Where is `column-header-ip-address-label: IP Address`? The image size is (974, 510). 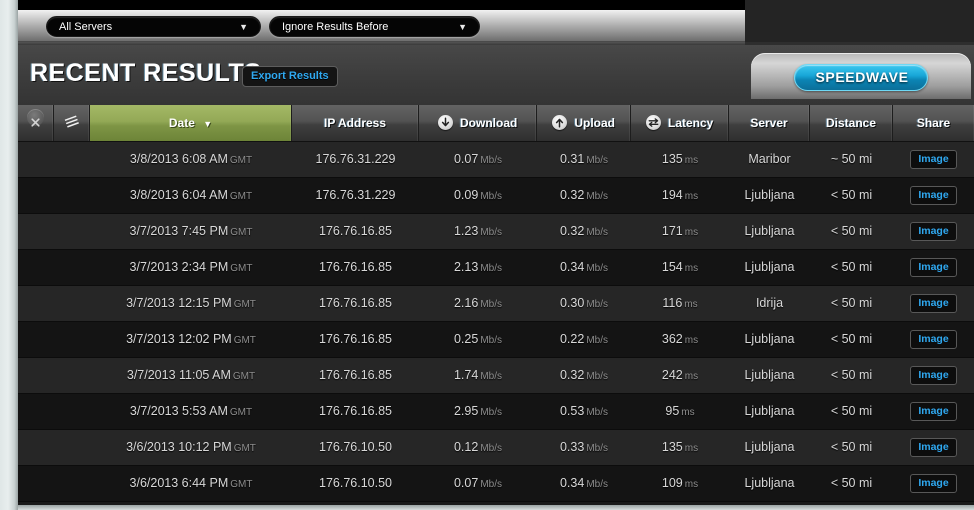 column-header-ip-address-label: IP Address is located at coordinates (355, 123).